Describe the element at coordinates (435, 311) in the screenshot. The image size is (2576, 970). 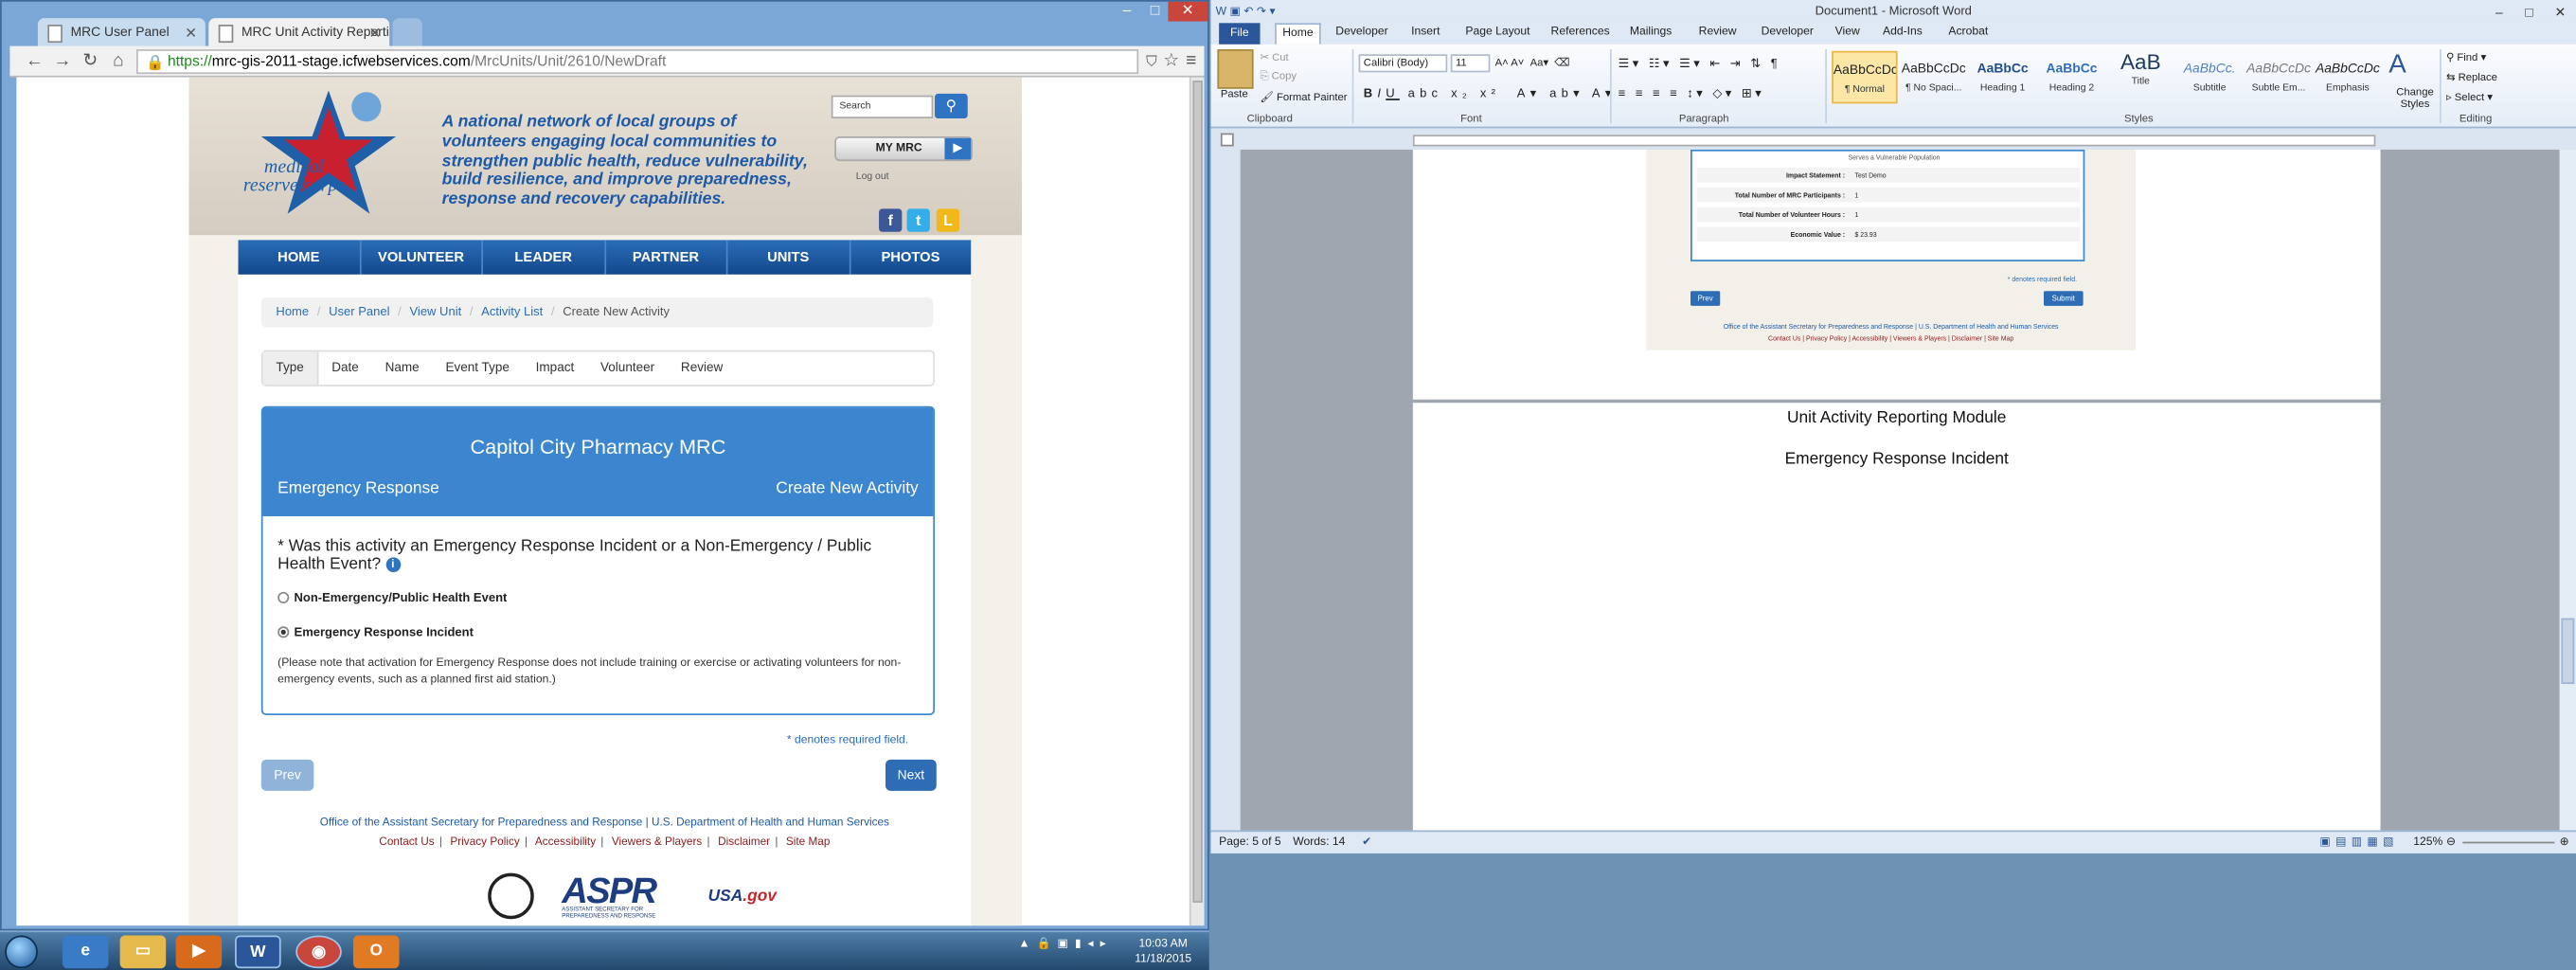
I see `breadcrumb-view-unit: View Unit` at that location.